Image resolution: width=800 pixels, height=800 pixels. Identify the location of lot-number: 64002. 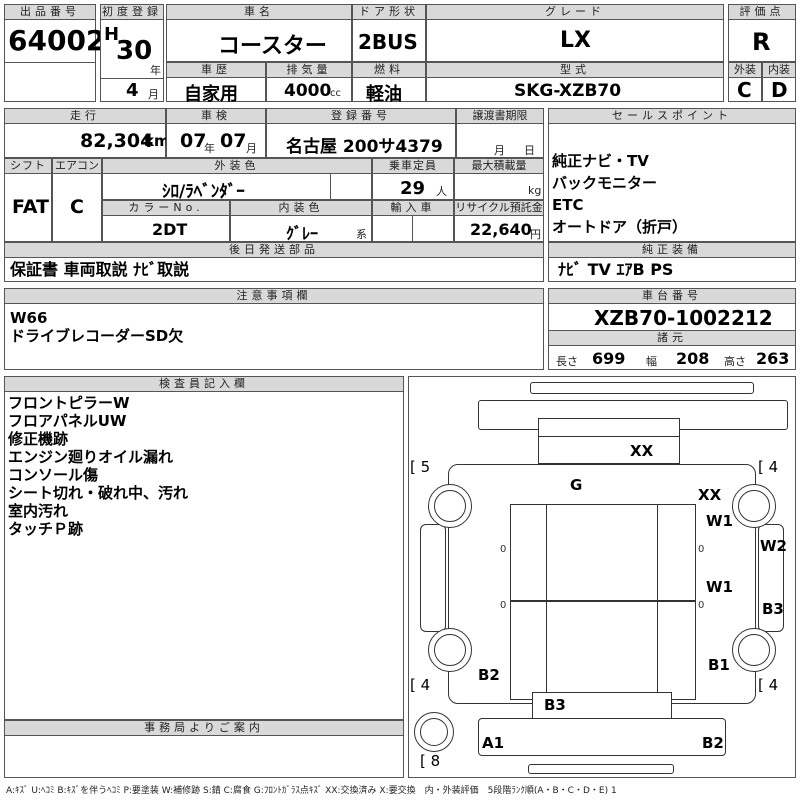
(57, 40).